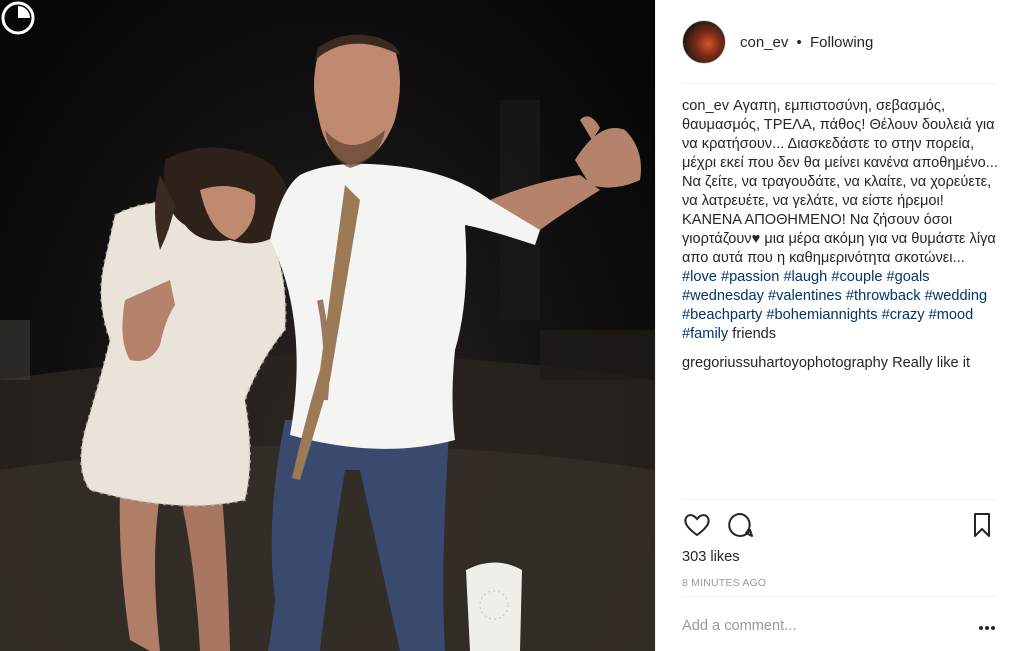  I want to click on post-header: con_ev • Following, so click(839, 42).